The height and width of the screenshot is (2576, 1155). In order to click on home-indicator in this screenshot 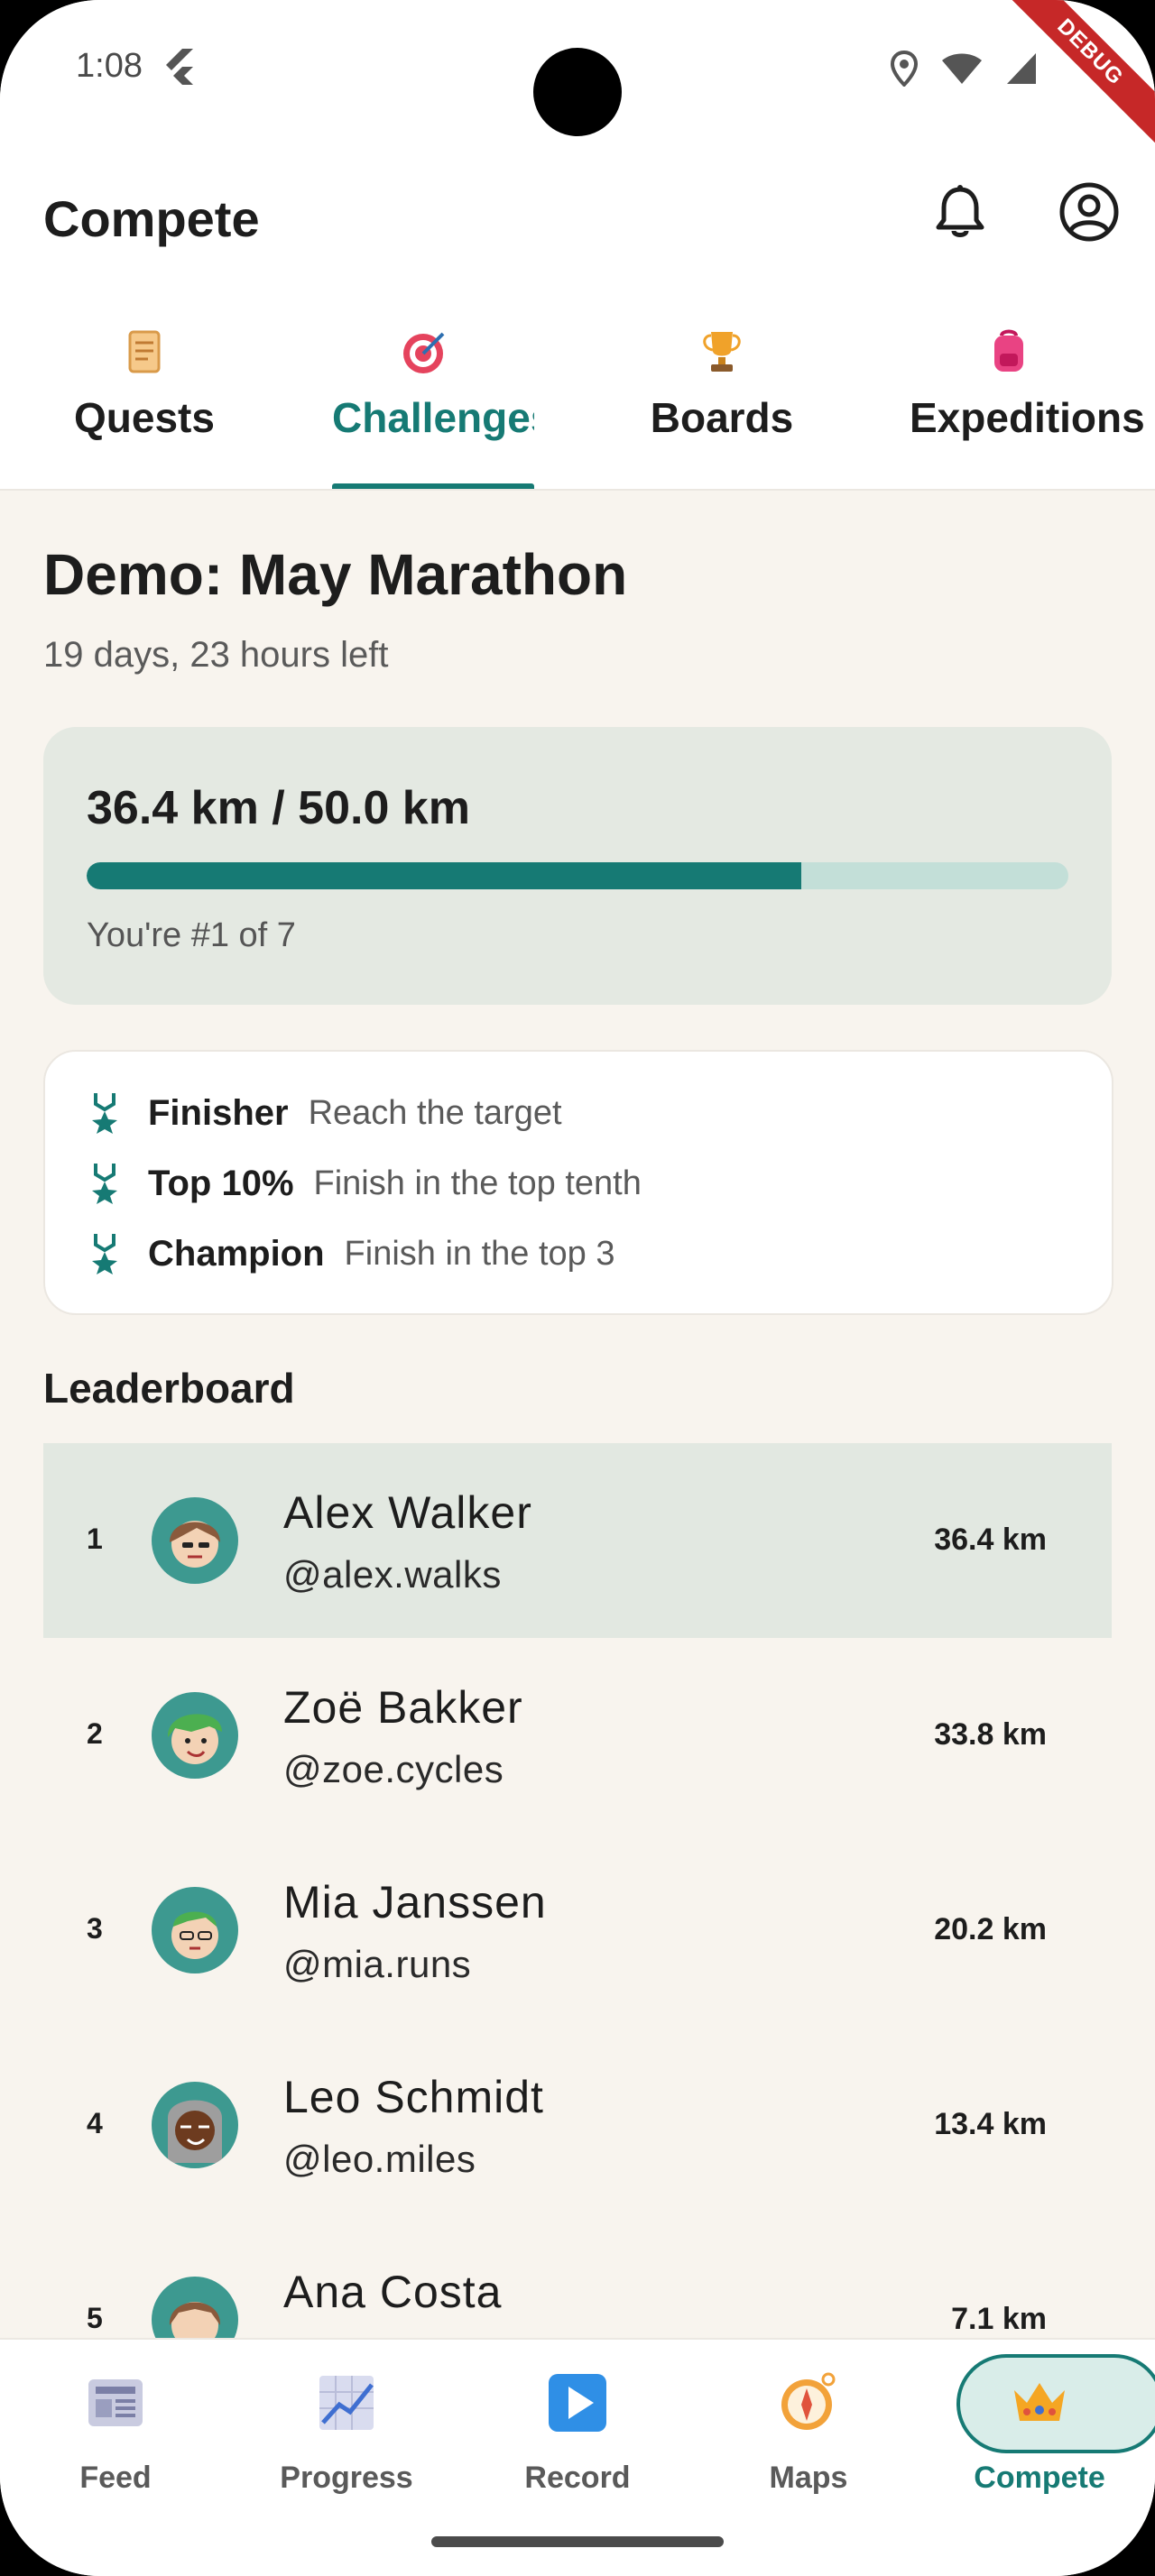, I will do `click(577, 2541)`.